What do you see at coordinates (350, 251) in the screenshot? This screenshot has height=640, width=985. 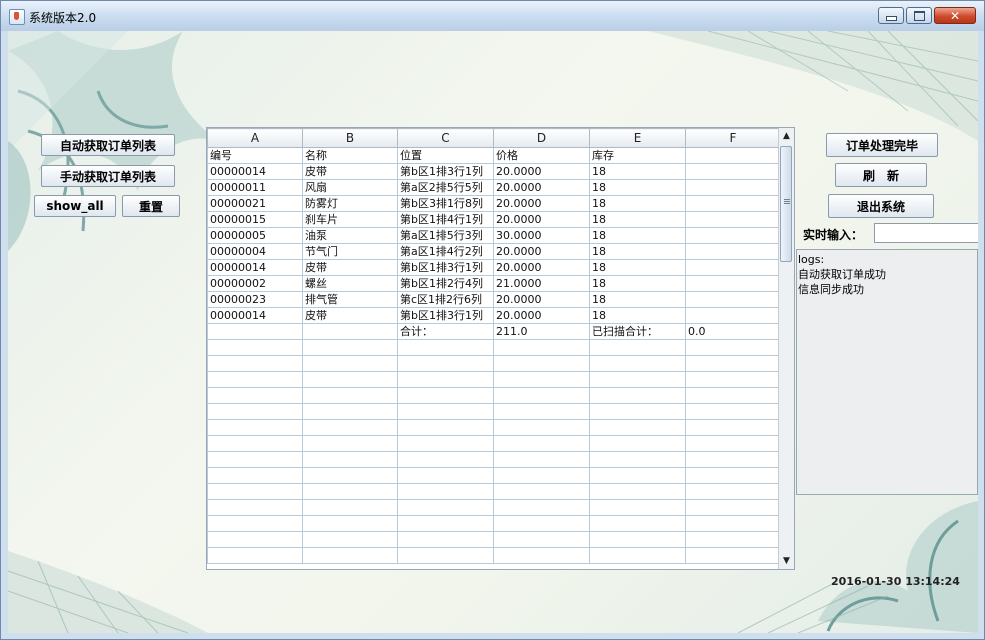 I see `table-cell: 节气门` at bounding box center [350, 251].